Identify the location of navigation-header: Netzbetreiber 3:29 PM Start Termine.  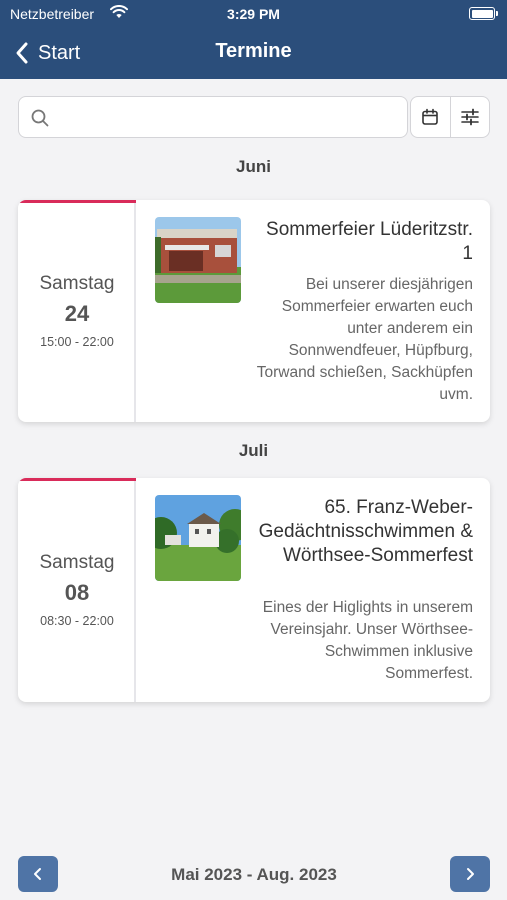
(253, 39).